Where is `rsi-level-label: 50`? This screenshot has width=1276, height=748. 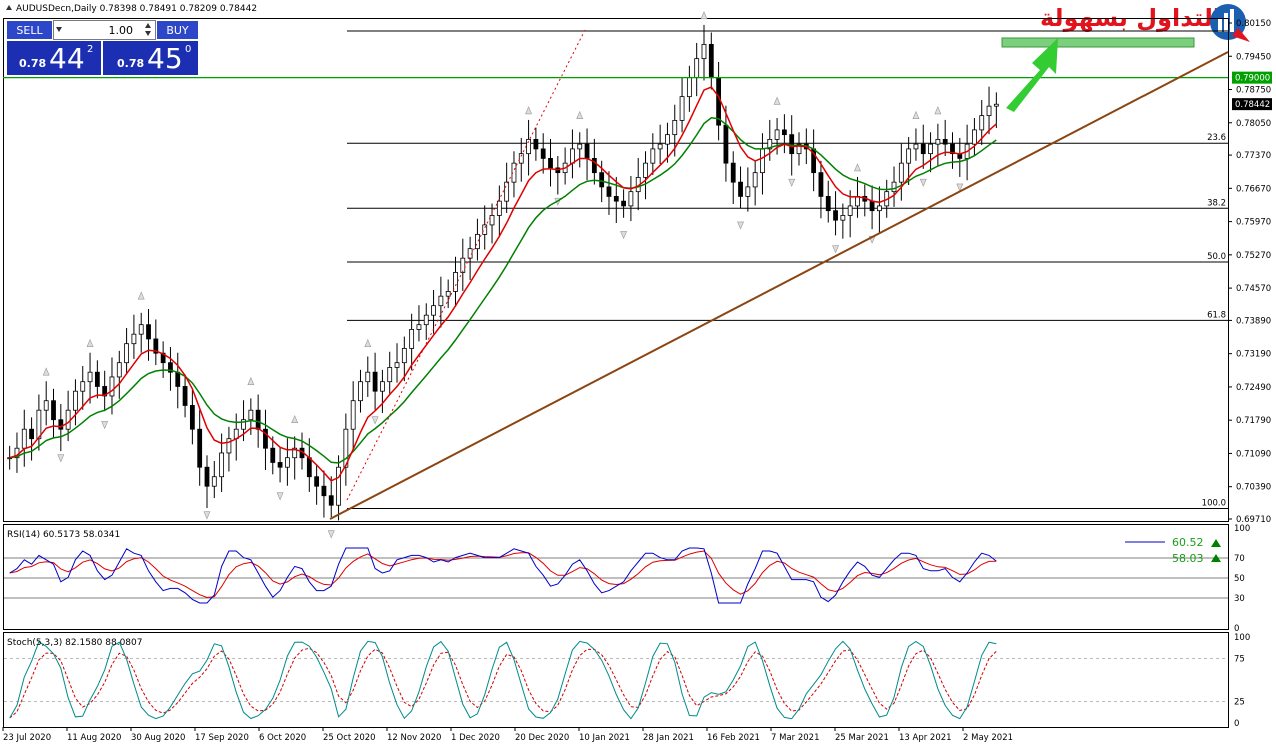 rsi-level-label: 50 is located at coordinates (1239, 579).